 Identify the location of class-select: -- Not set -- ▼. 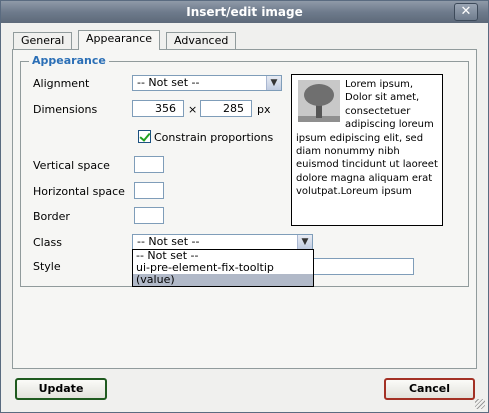
(222, 242).